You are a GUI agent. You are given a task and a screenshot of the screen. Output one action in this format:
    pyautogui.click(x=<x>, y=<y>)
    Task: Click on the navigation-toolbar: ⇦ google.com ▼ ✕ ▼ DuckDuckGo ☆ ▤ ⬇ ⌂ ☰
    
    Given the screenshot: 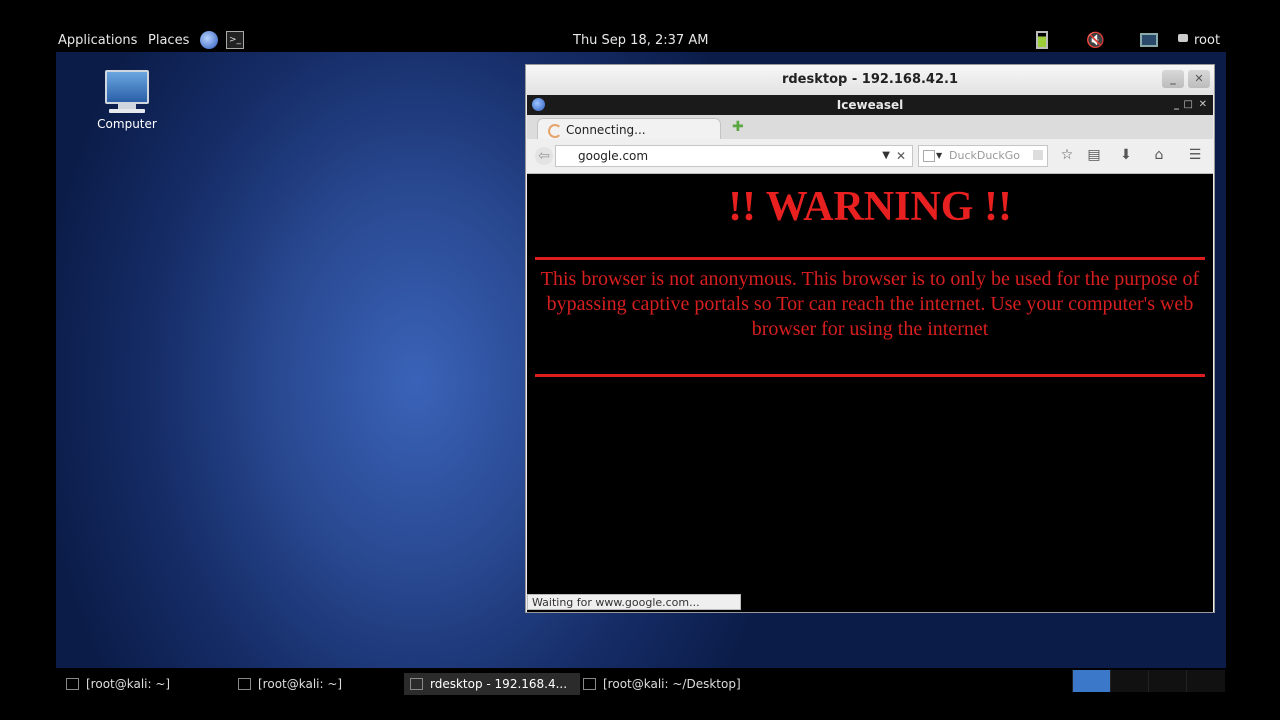 What is the action you would take?
    pyautogui.click(x=870, y=156)
    